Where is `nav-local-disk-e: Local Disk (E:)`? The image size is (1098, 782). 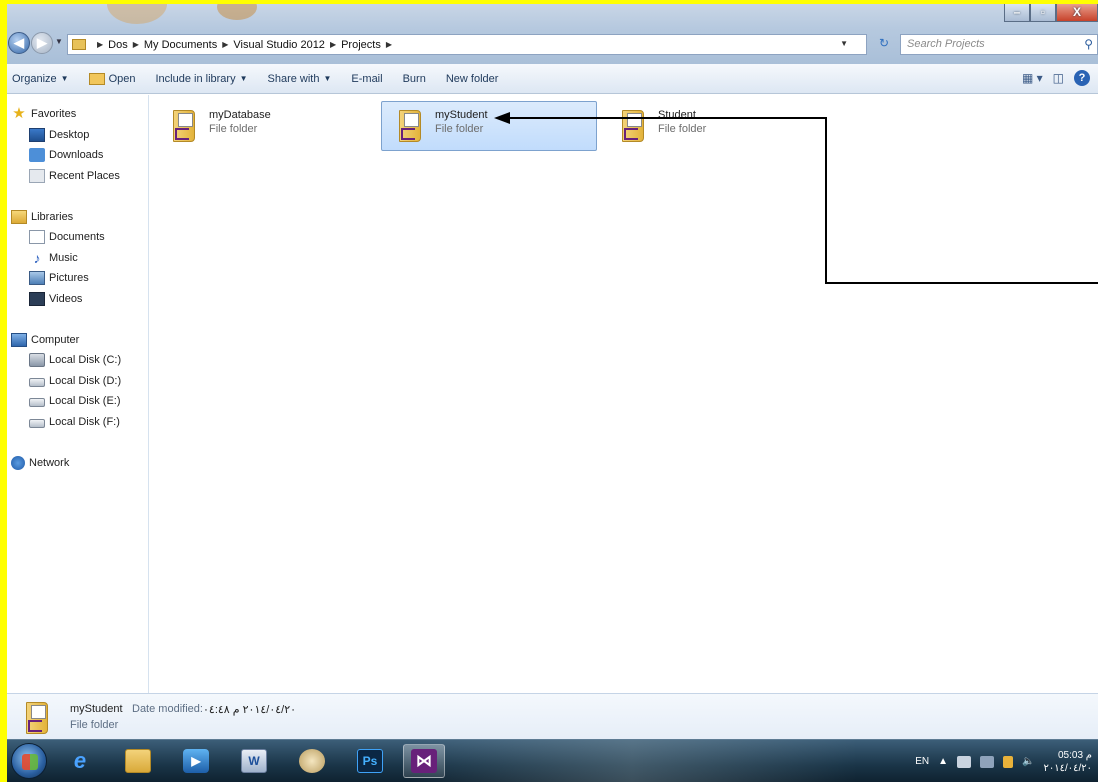
nav-local-disk-e: Local Disk (E:) is located at coordinates (77, 401).